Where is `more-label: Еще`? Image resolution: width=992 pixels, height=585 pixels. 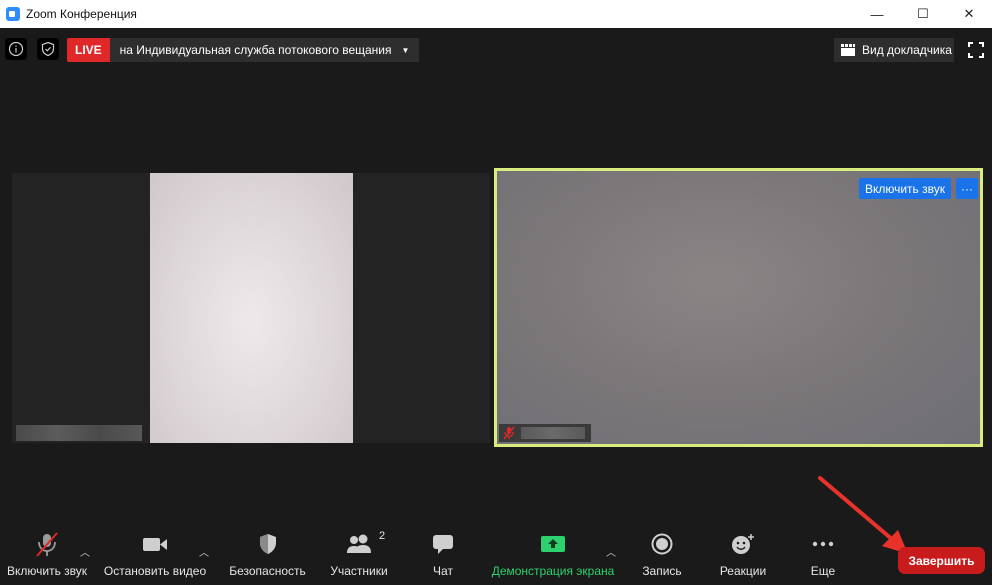
more-label: Еще is located at coordinates (823, 571).